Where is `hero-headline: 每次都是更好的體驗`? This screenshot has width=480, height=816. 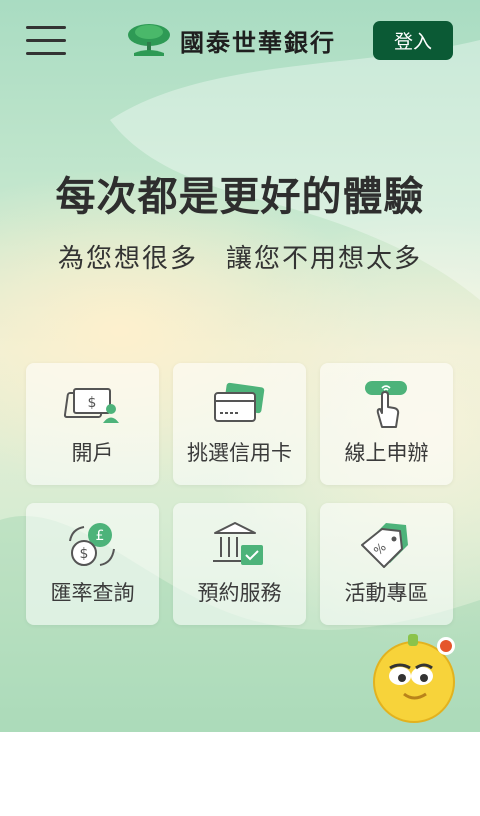
hero-headline: 每次都是更好的體驗 is located at coordinates (240, 197).